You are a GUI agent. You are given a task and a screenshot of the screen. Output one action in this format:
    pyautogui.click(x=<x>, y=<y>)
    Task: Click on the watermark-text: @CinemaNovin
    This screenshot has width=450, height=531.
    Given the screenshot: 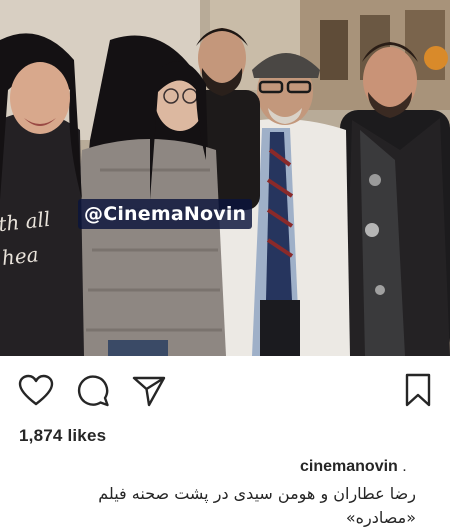 What is the action you would take?
    pyautogui.click(x=165, y=214)
    